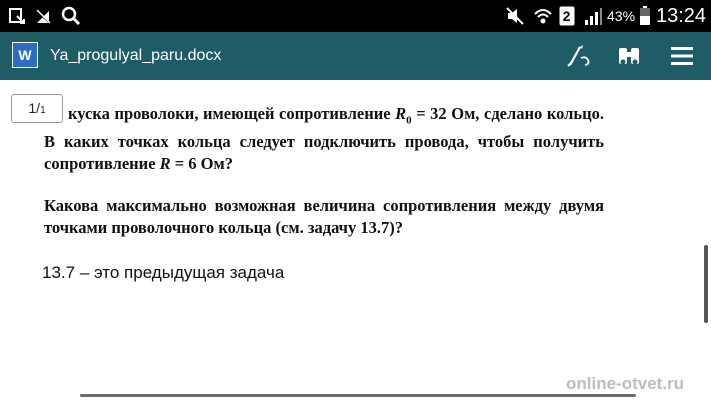 This screenshot has width=711, height=400. I want to click on clock: 13:24, so click(681, 16).